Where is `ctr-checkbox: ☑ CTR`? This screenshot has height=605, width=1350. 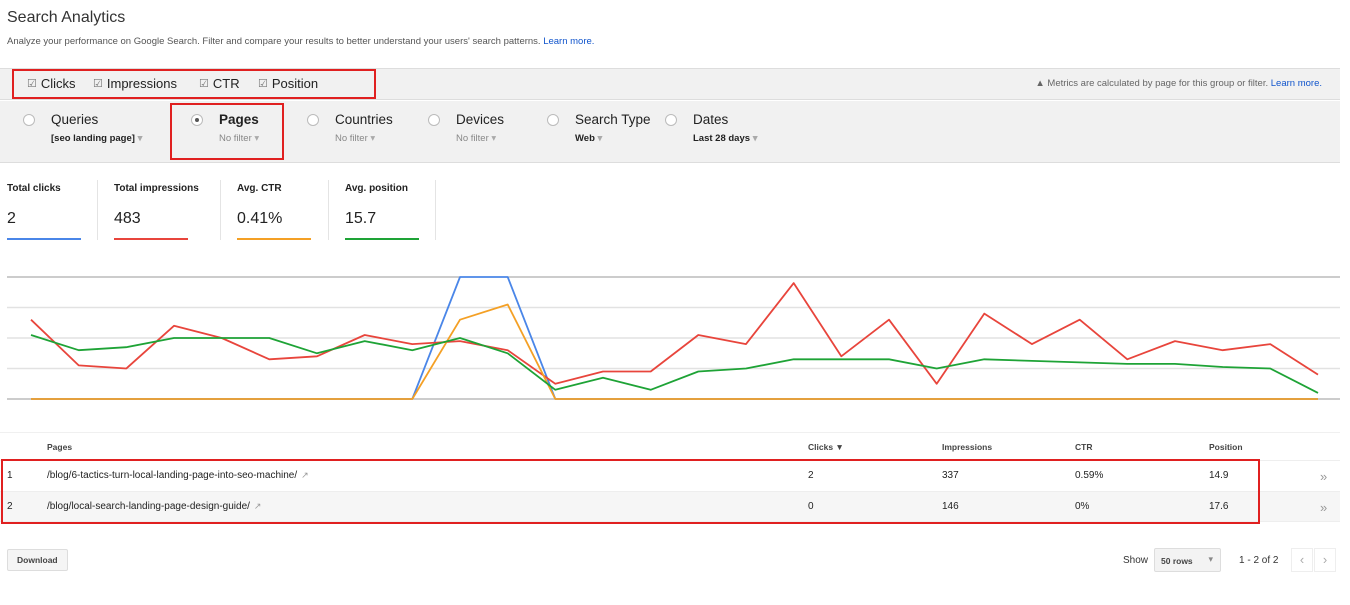 ctr-checkbox: ☑ CTR is located at coordinates (219, 83).